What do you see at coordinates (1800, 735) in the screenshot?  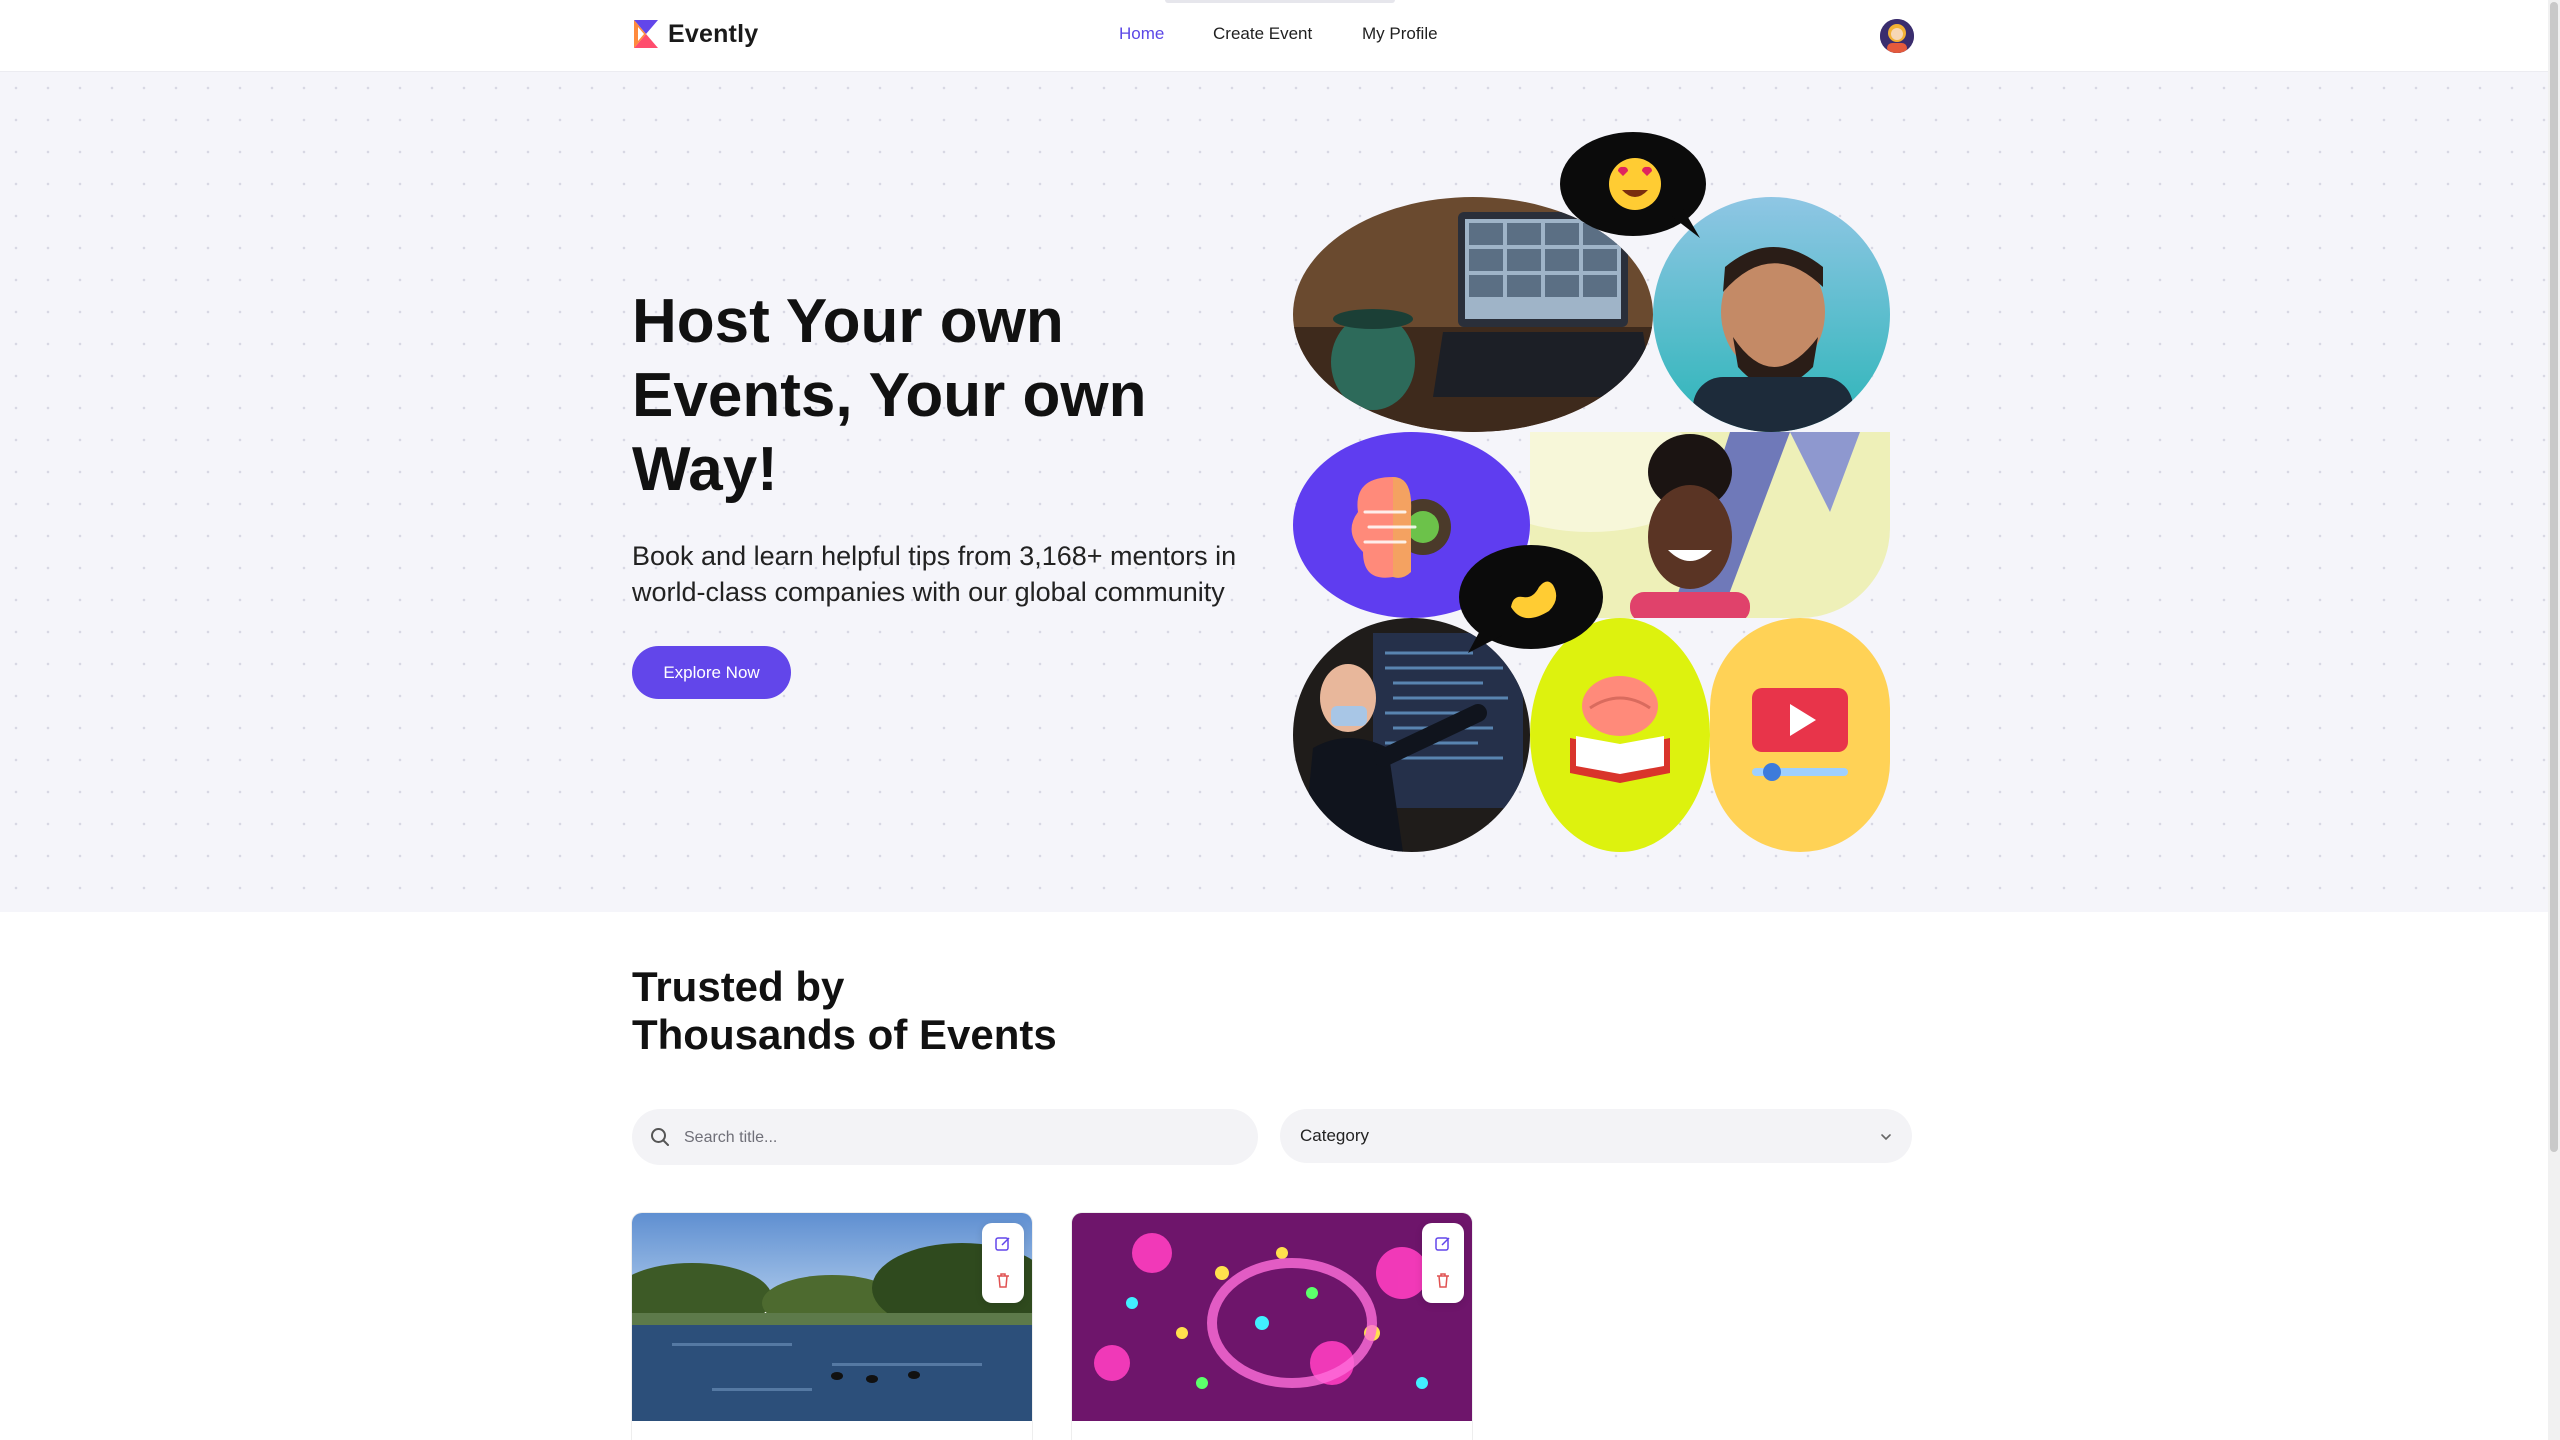 I see `video-player-illustration` at bounding box center [1800, 735].